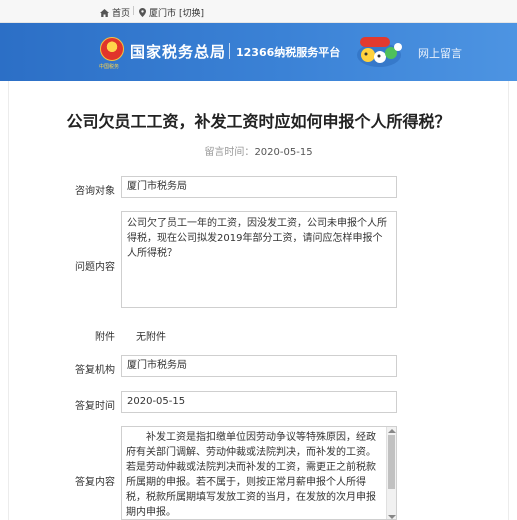  What do you see at coordinates (191, 12) in the screenshot?
I see `switch-city-link: [切换]` at bounding box center [191, 12].